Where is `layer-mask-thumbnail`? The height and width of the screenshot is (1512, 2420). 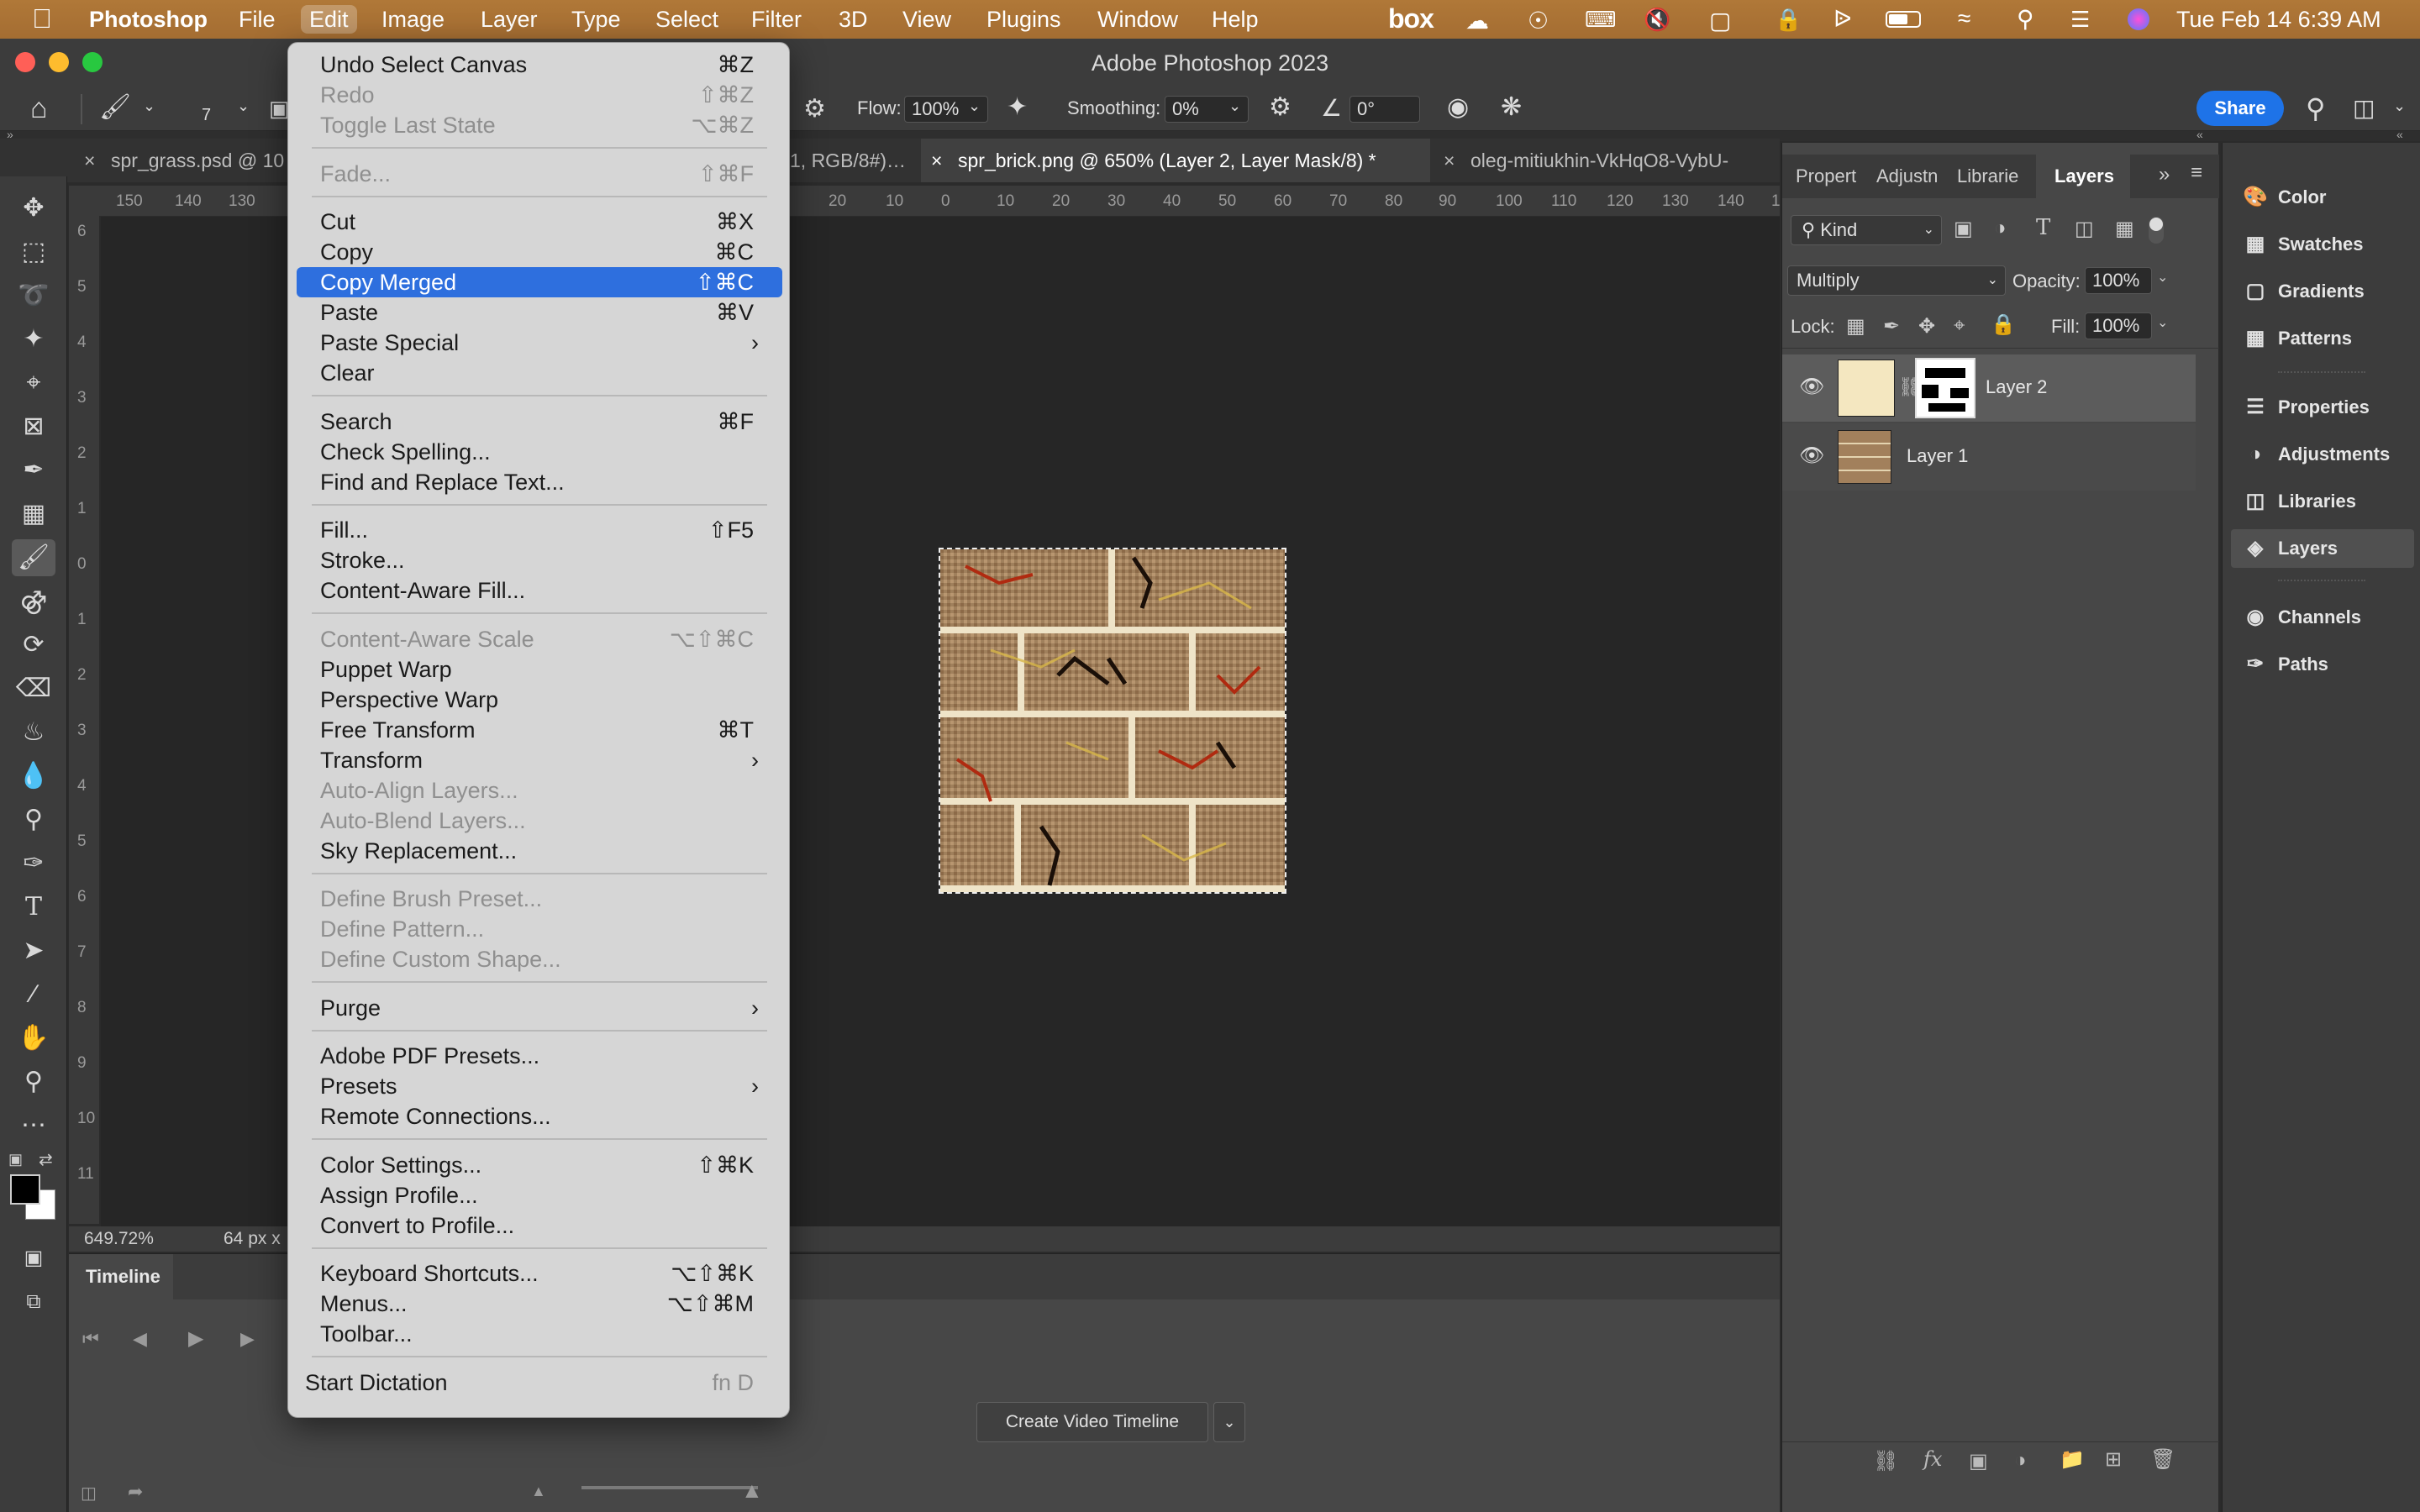
layer-mask-thumbnail is located at coordinates (1945, 388).